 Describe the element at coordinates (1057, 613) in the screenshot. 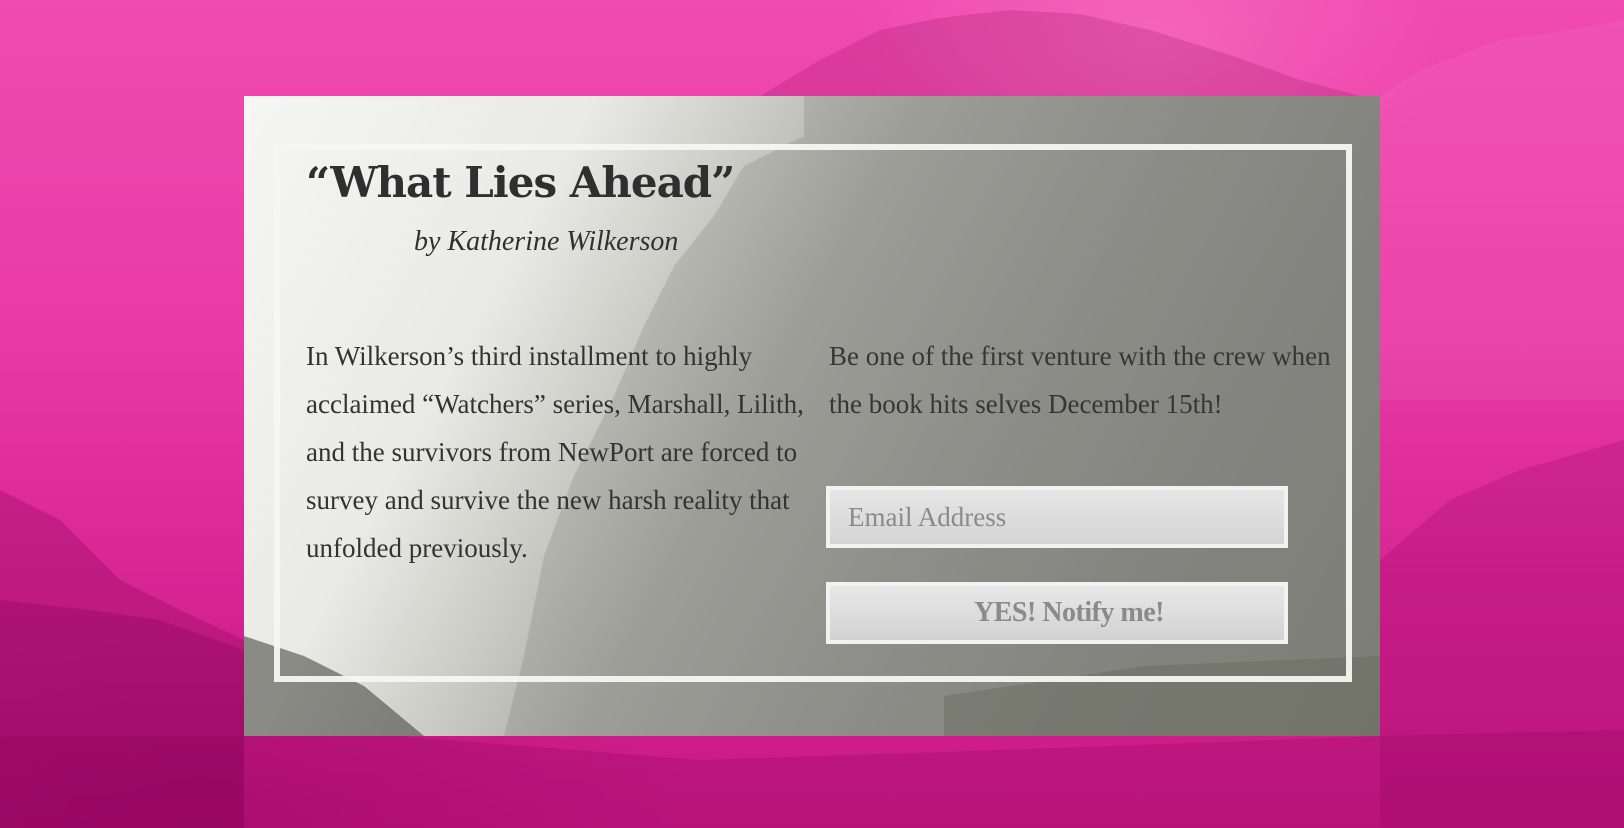

I see `notify-me-button: YES! Notify me!` at that location.